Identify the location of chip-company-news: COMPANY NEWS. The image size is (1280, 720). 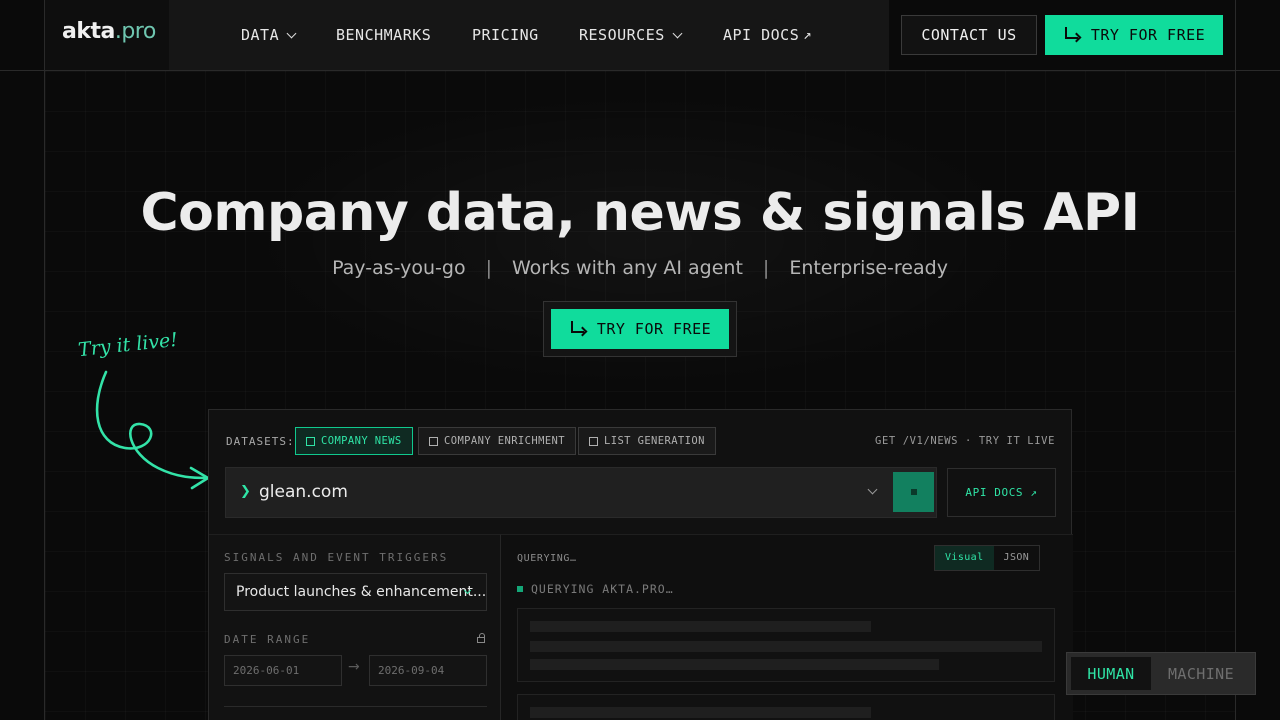
(354, 441).